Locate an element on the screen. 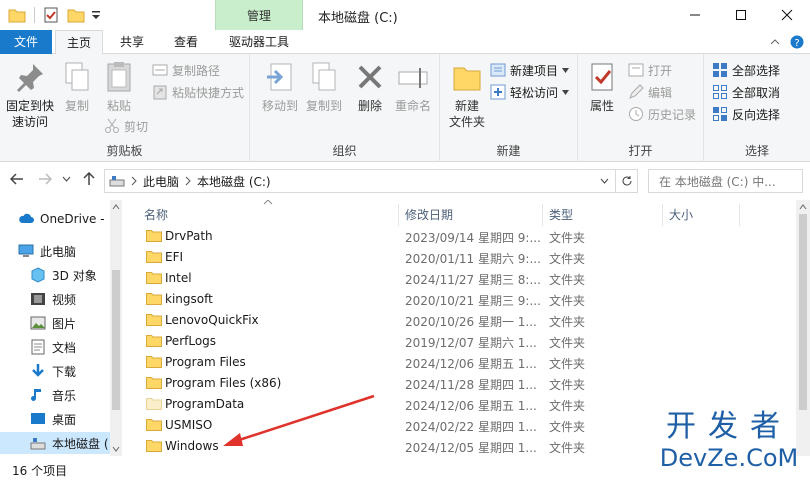 This screenshot has height=480, width=810. collapse-ribbon-icon is located at coordinates (775, 42).